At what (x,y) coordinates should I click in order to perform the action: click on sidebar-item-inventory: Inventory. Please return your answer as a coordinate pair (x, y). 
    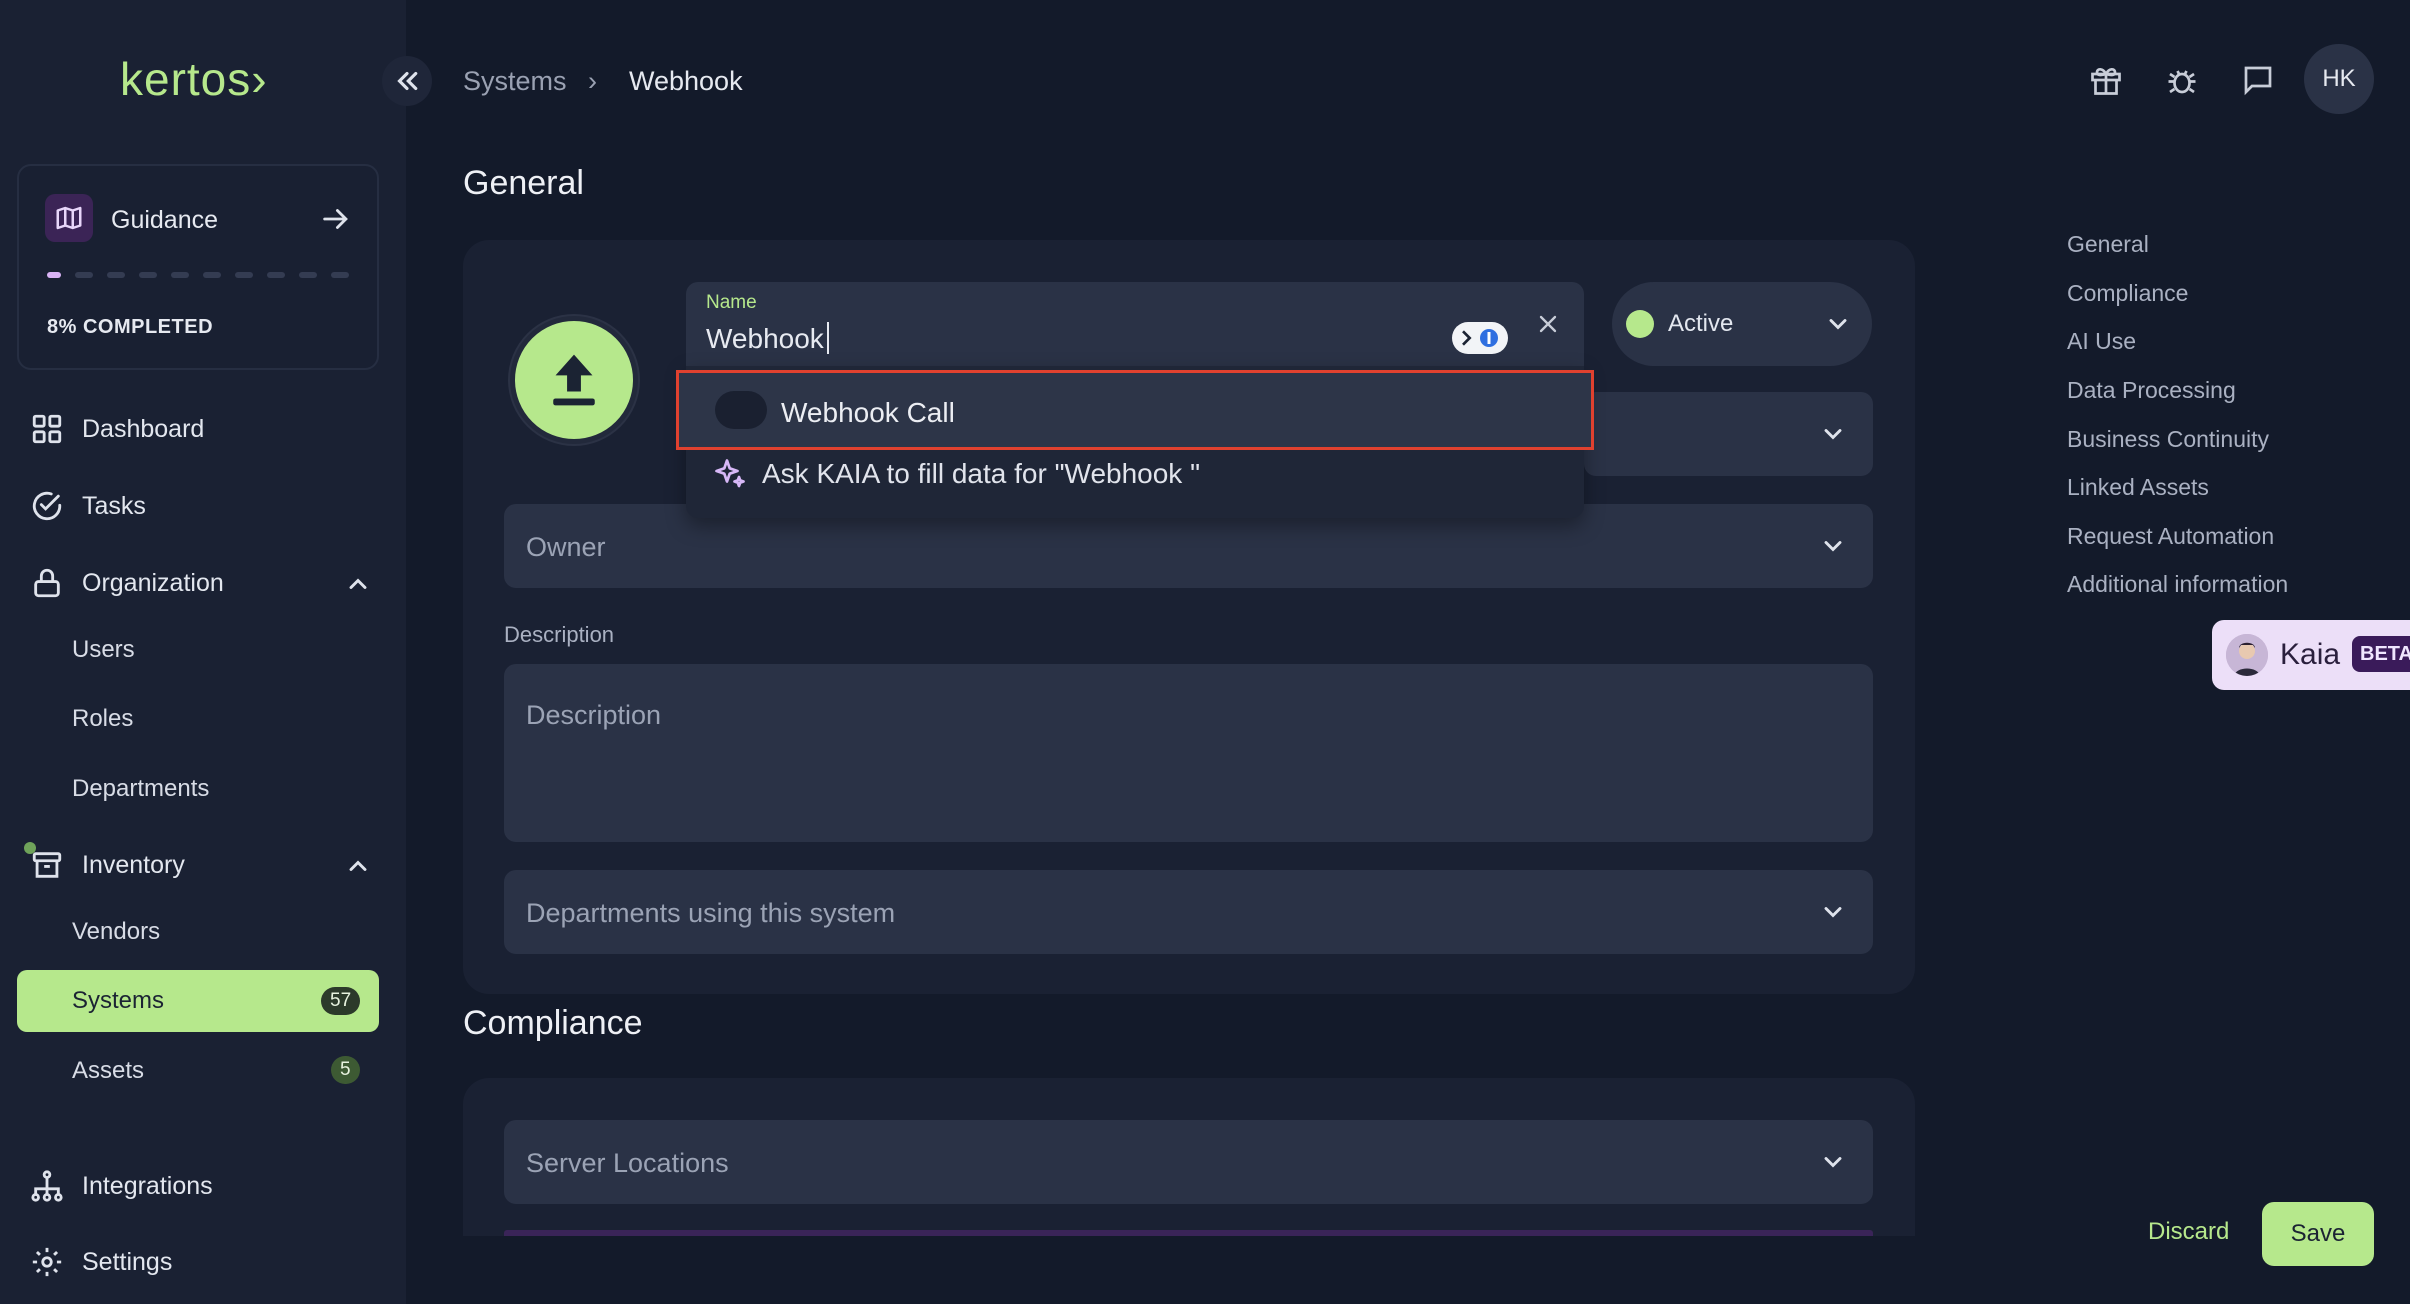
    Looking at the image, I should click on (107, 865).